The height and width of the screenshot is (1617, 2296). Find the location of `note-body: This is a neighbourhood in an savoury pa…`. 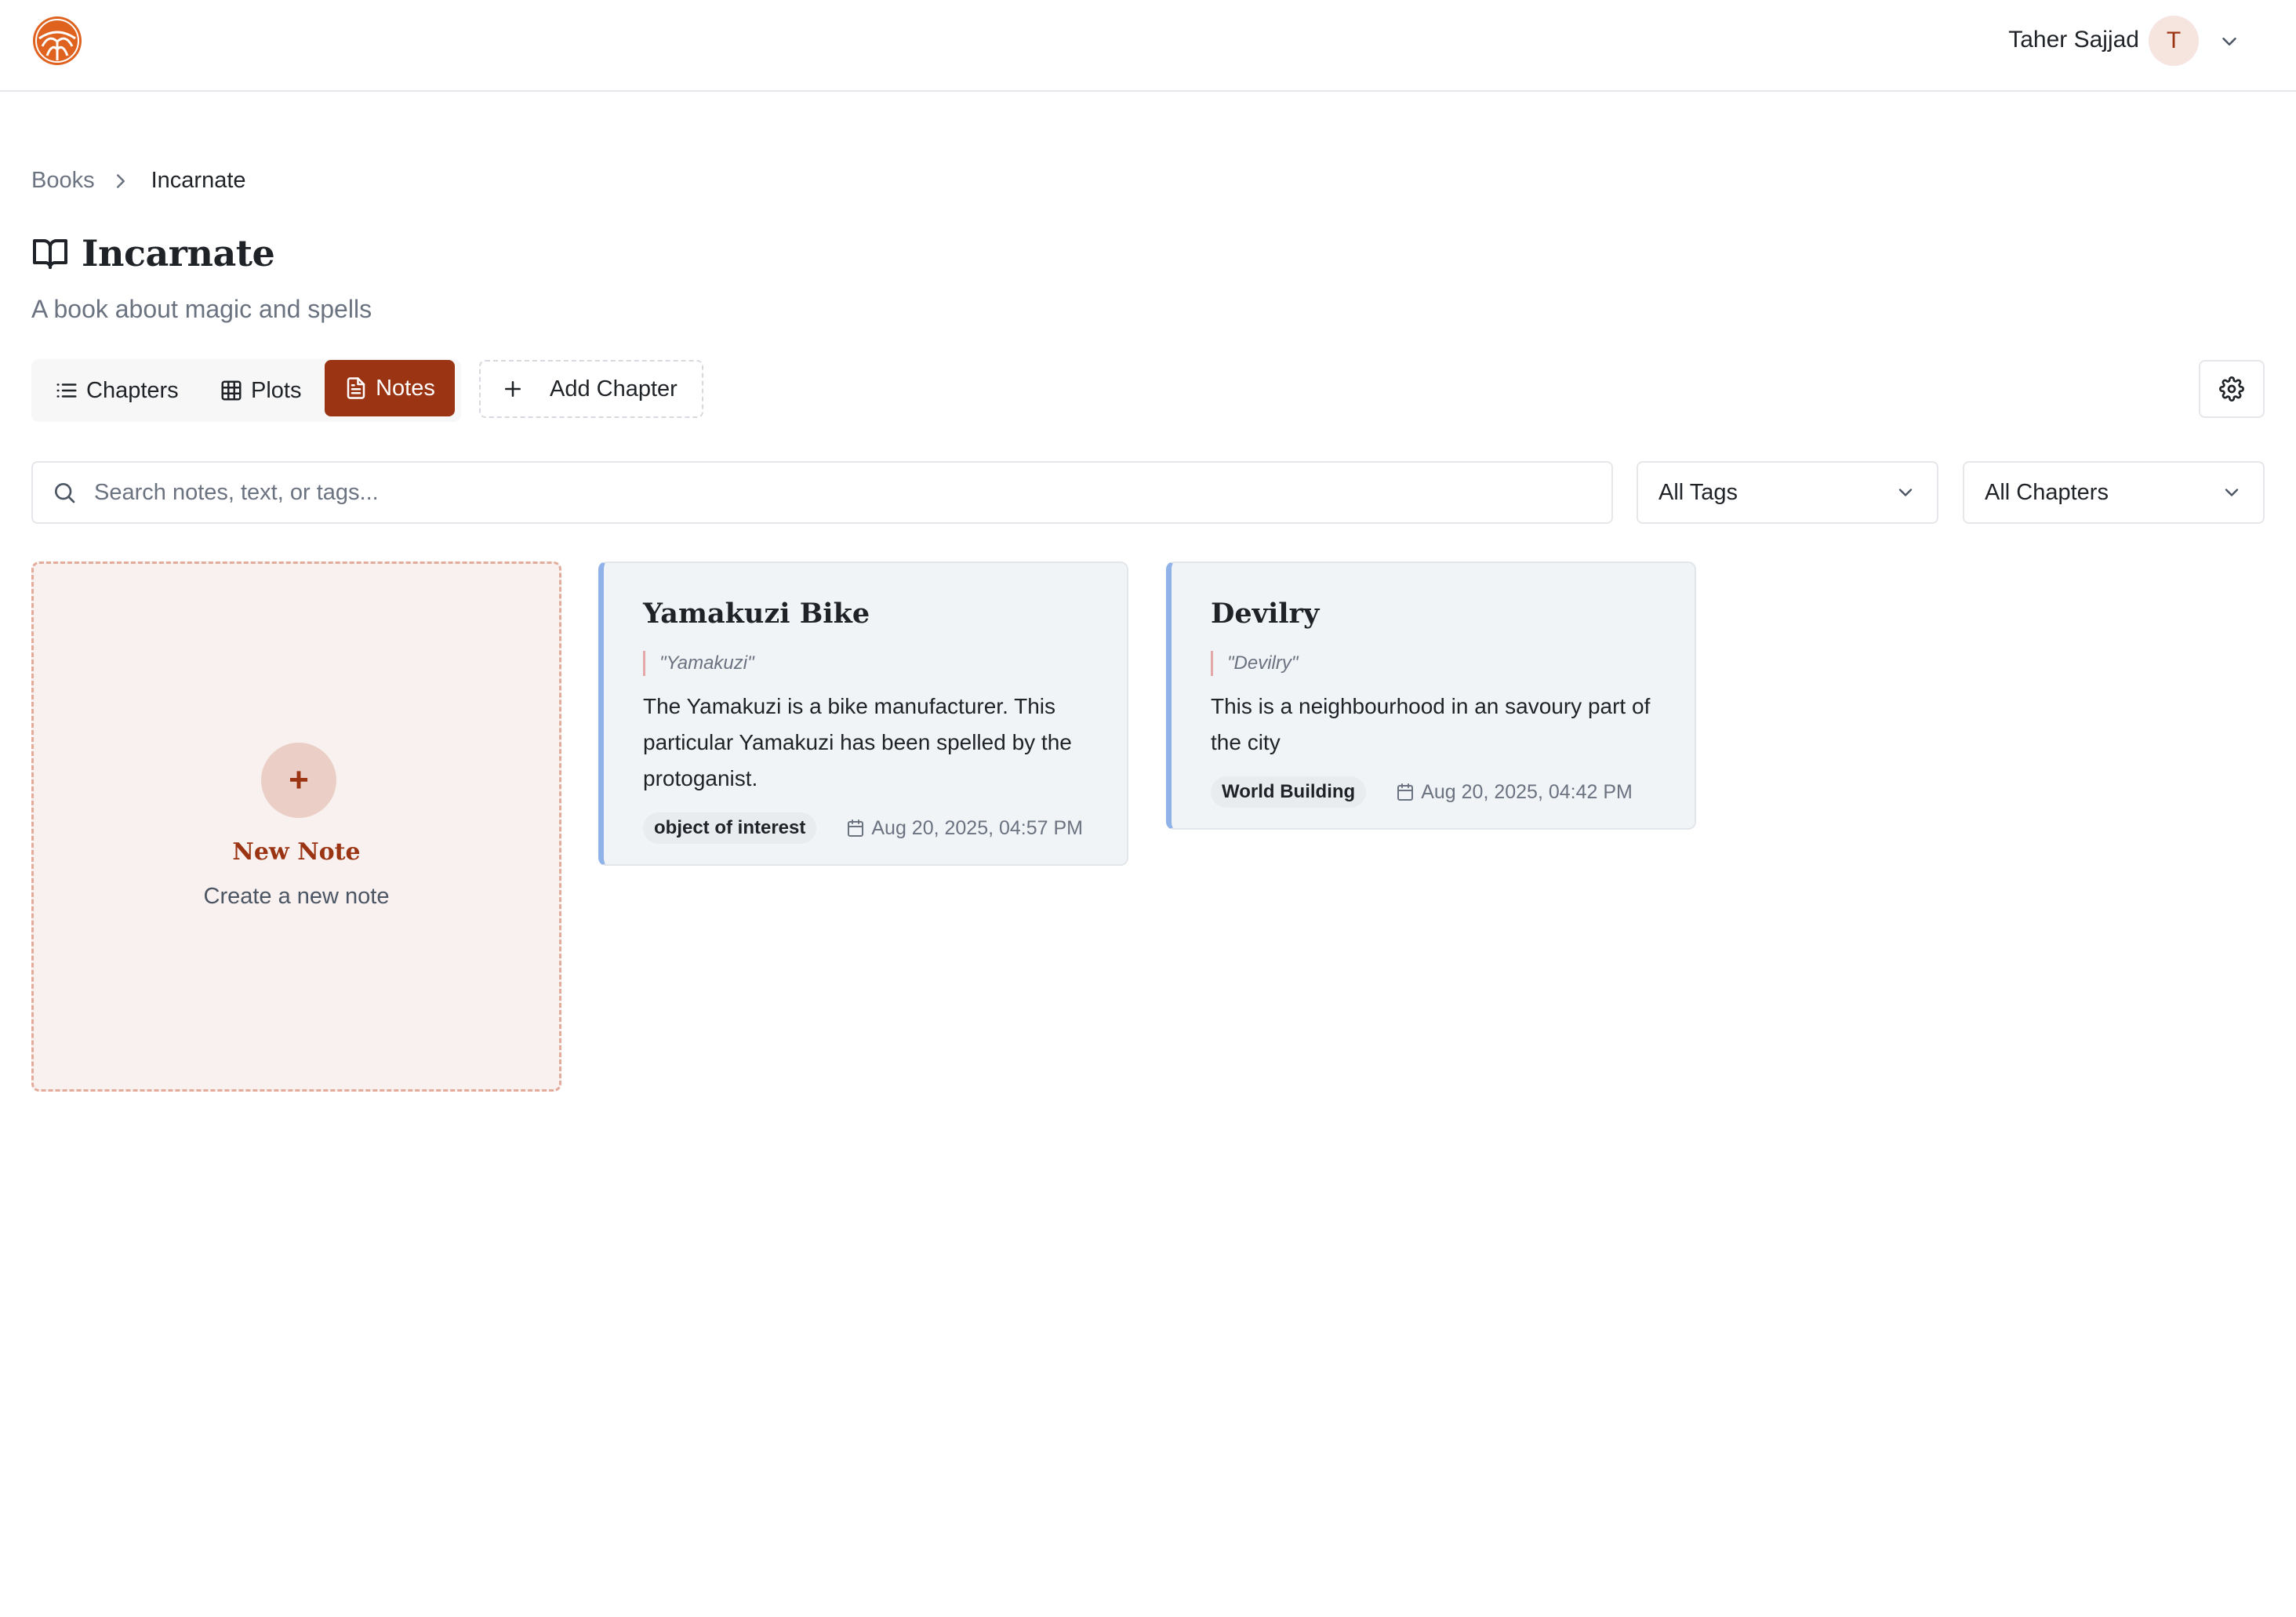

note-body: This is a neighbourhood in an savoury pa… is located at coordinates (1431, 724).